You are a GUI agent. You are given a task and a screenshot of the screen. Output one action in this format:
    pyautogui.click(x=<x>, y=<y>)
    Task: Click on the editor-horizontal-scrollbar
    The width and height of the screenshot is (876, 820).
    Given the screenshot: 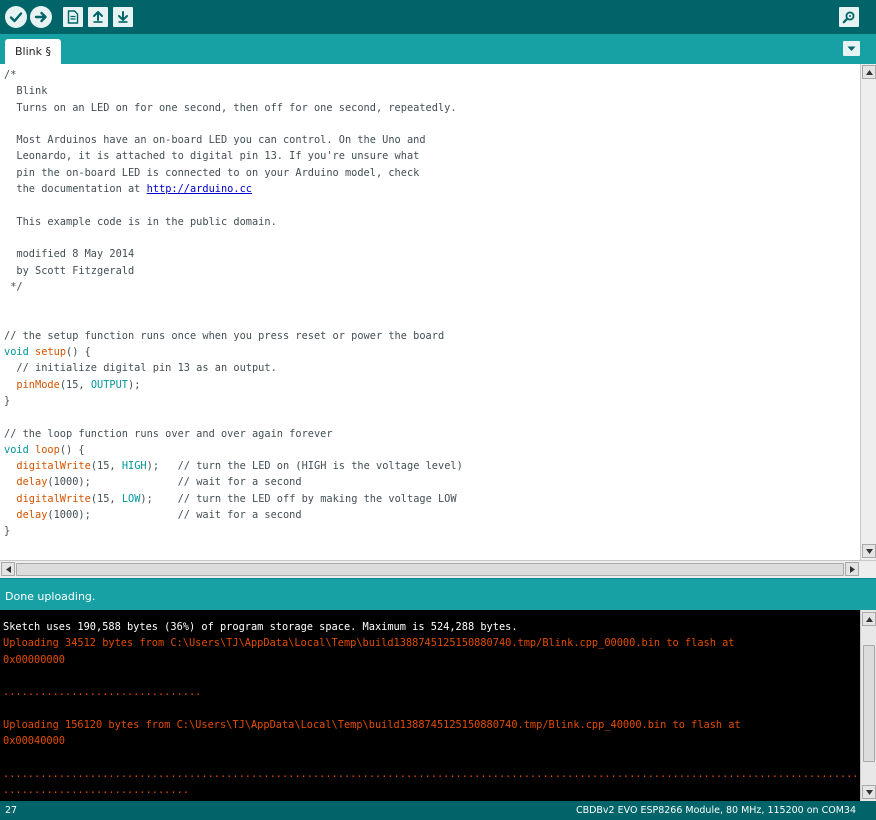 What is the action you would take?
    pyautogui.click(x=438, y=569)
    